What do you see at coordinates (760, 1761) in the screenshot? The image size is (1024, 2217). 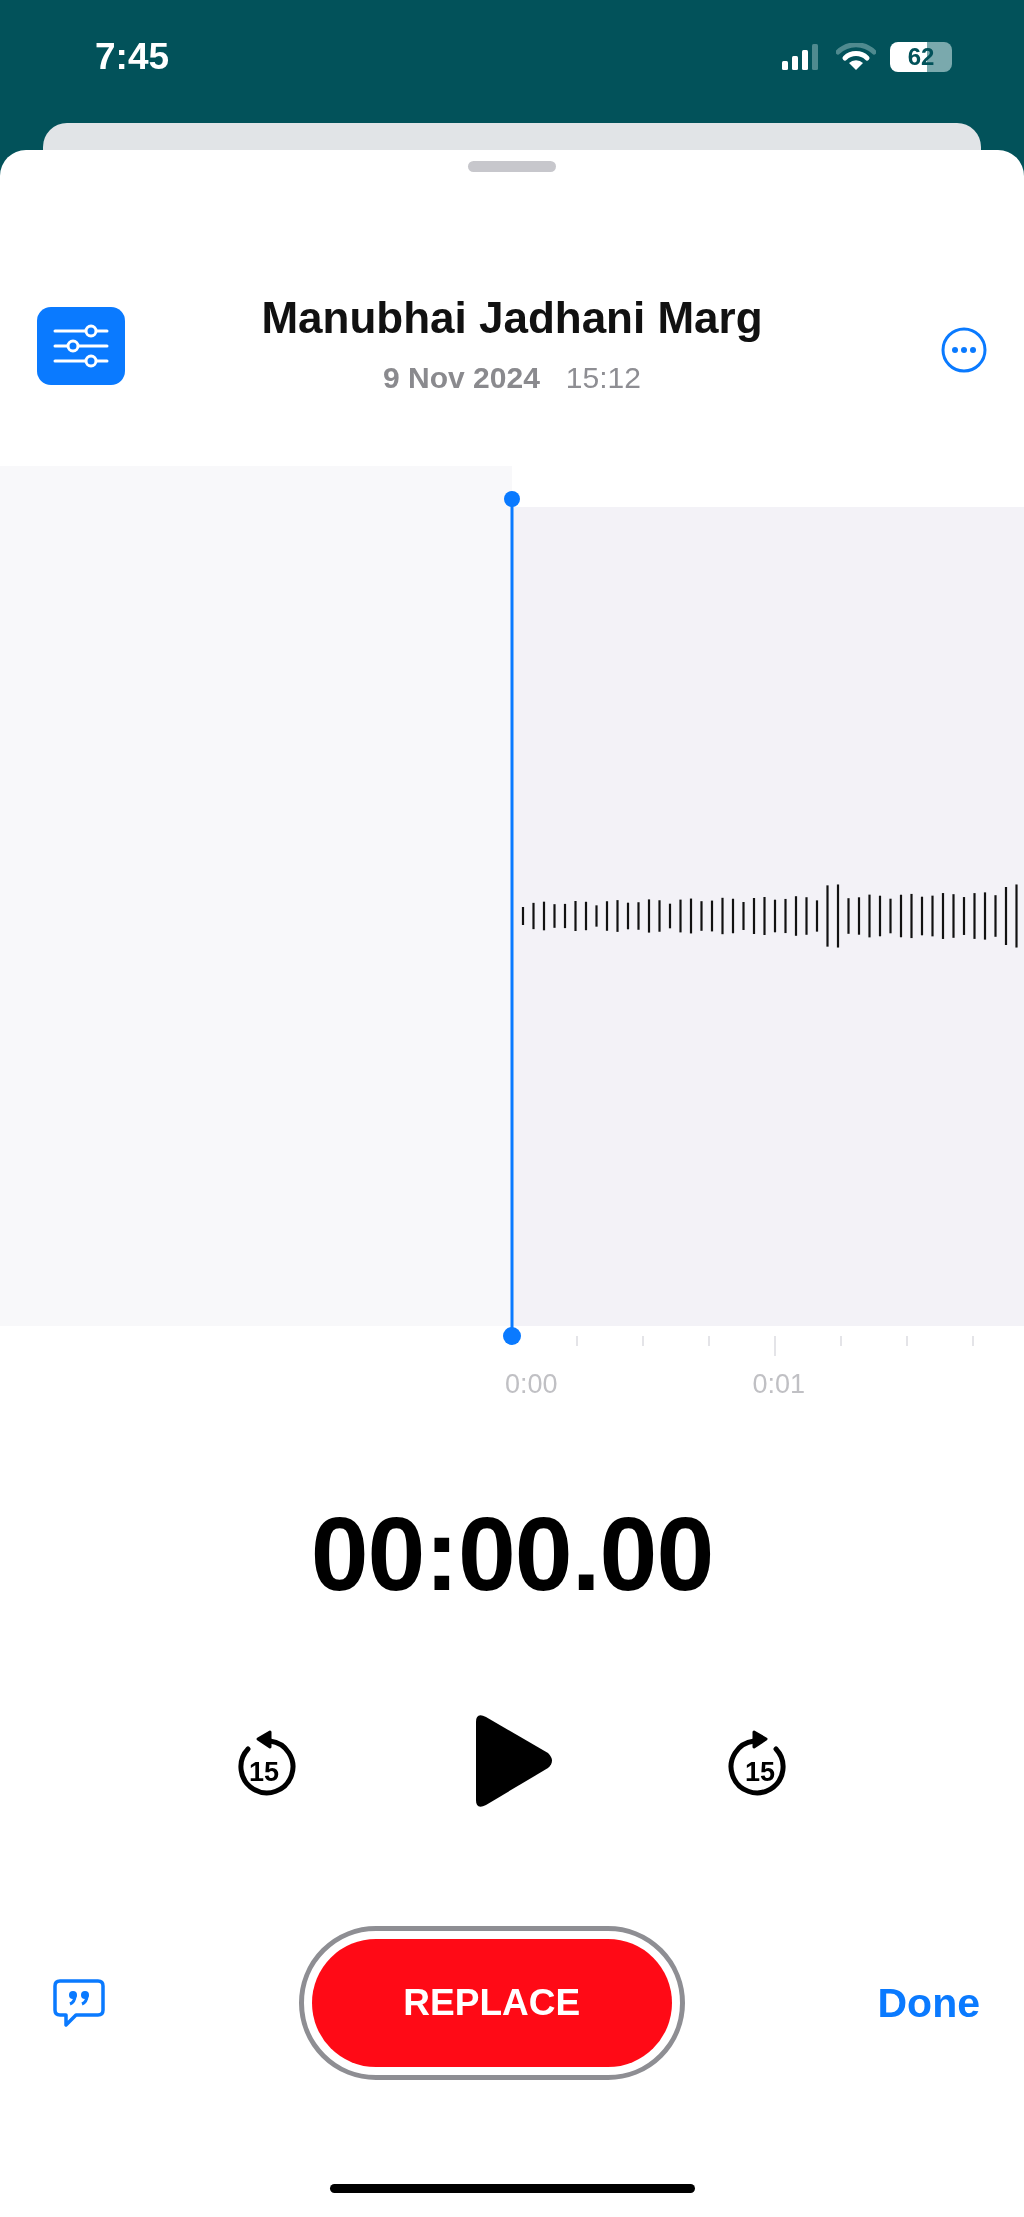 I see `skip-forward-button: 15` at bounding box center [760, 1761].